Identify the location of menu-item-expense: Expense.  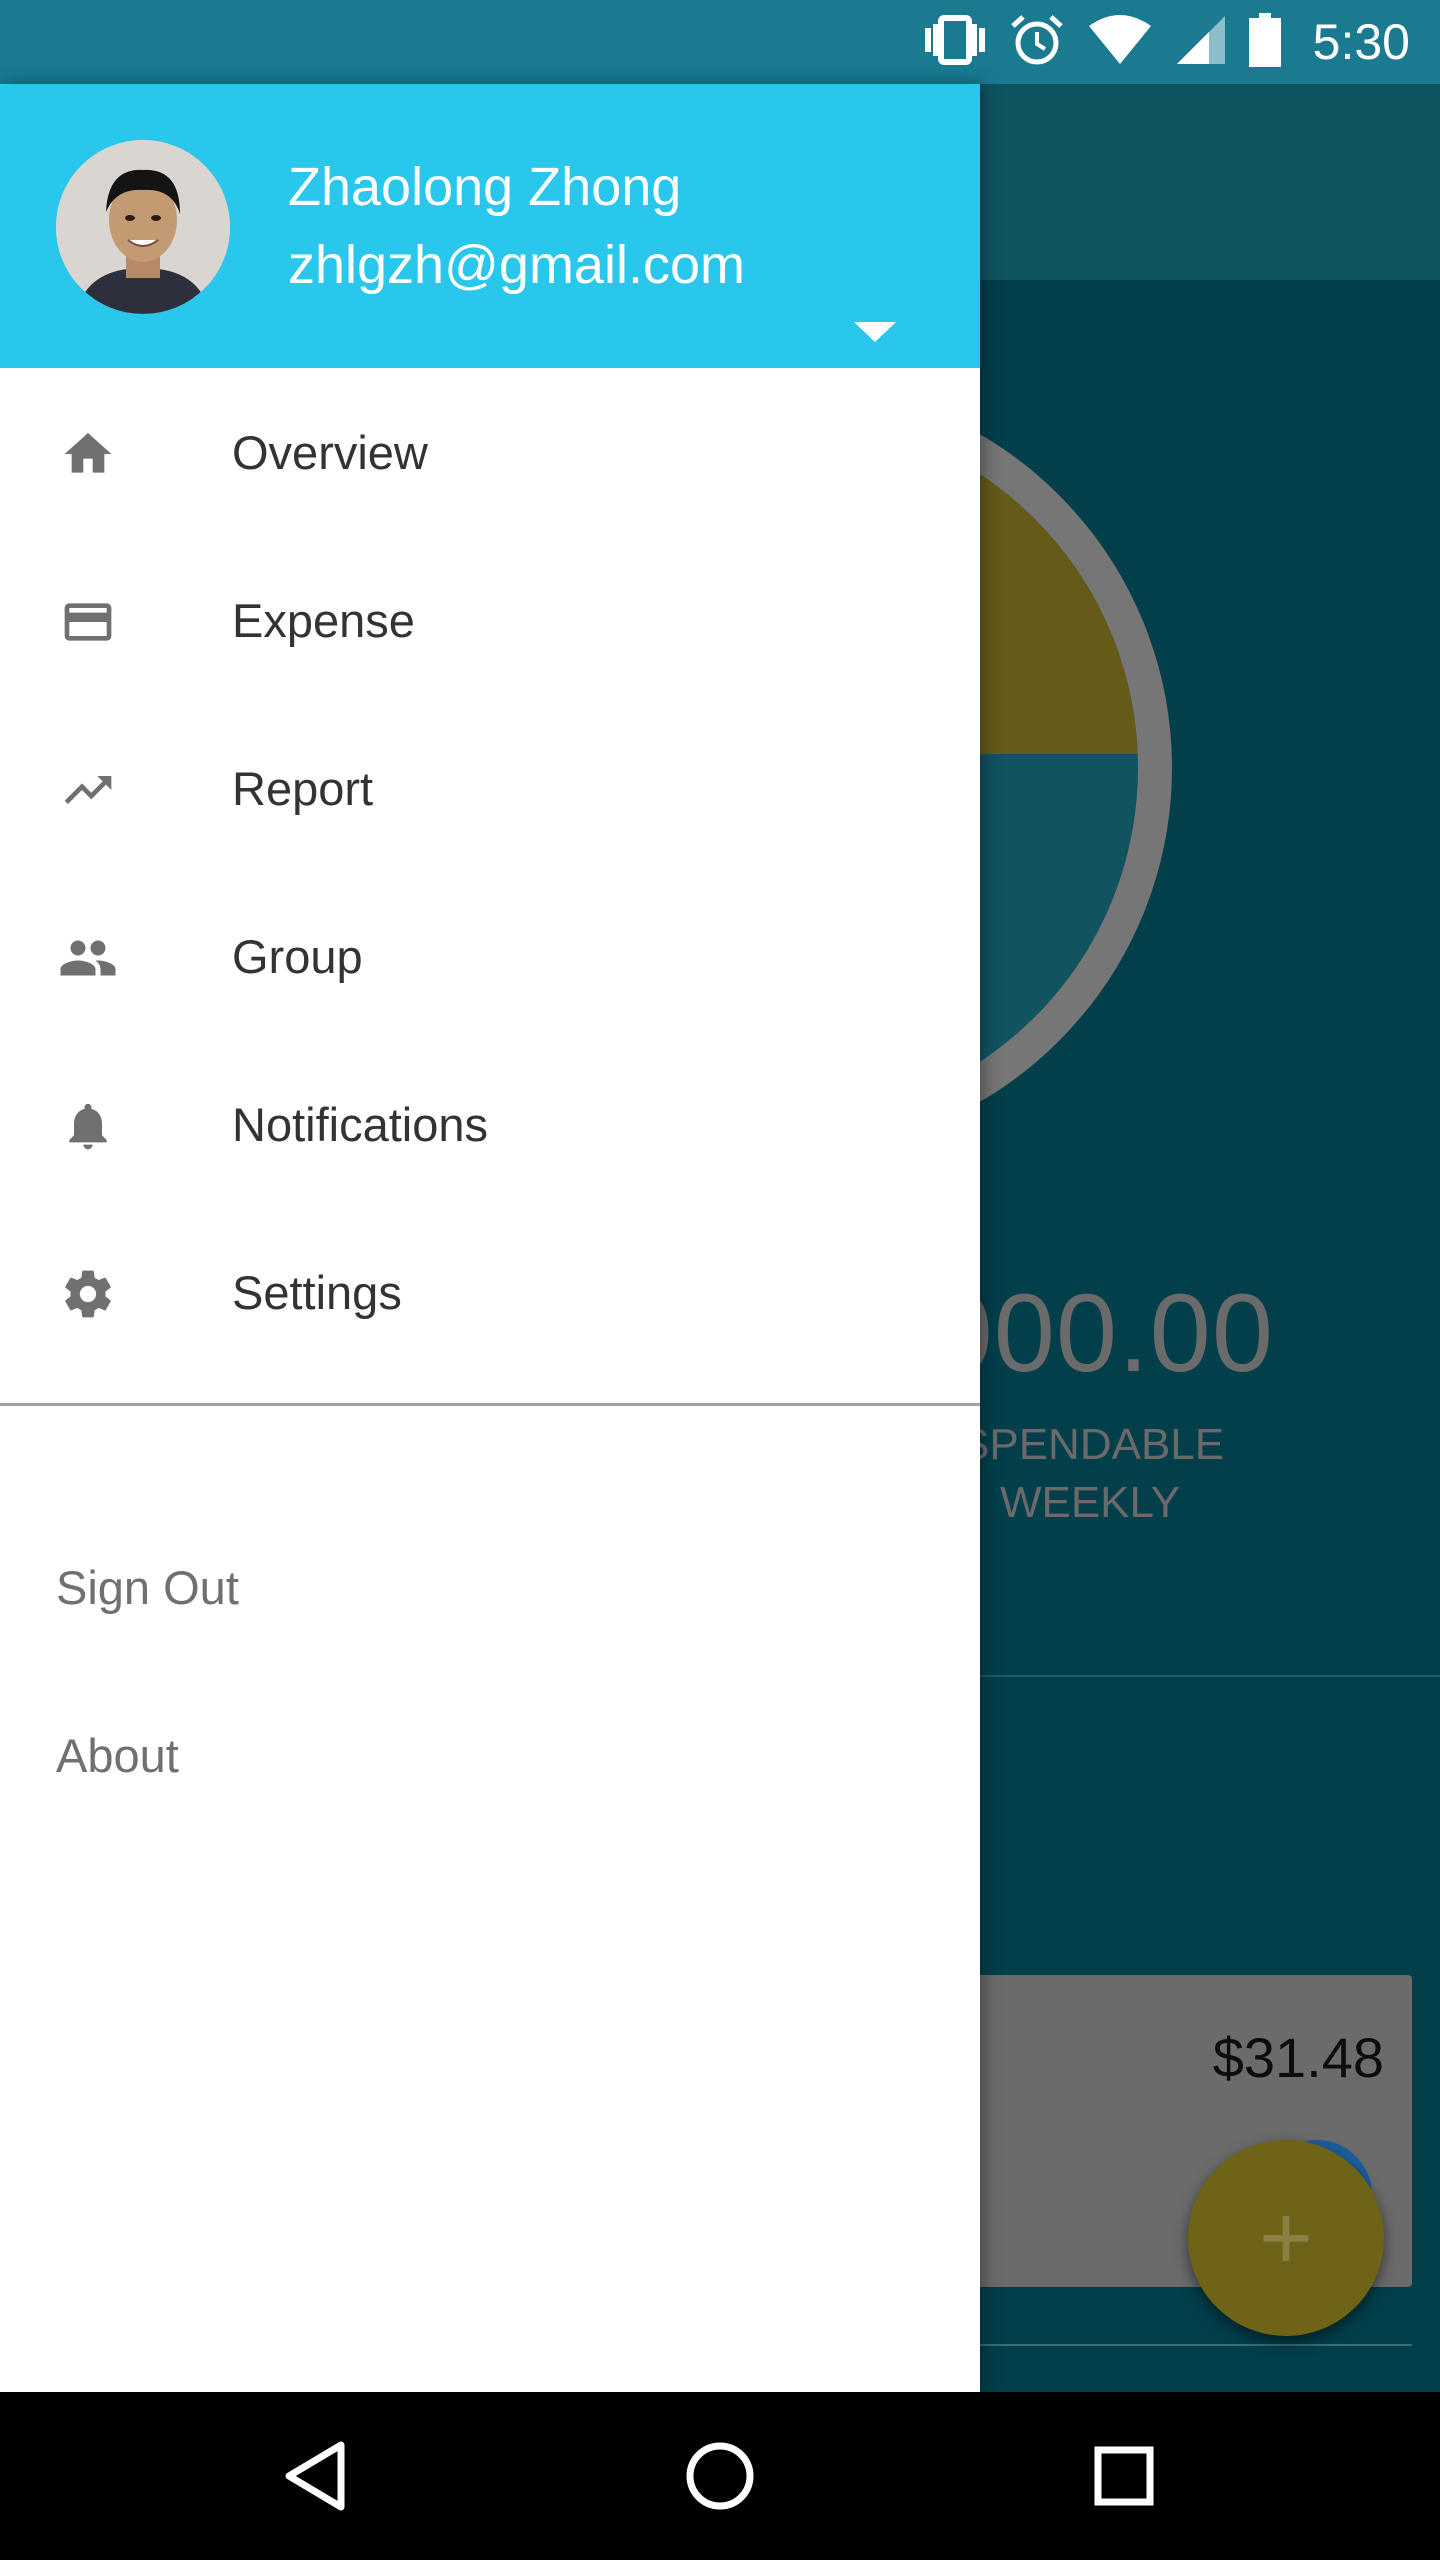
(490, 620).